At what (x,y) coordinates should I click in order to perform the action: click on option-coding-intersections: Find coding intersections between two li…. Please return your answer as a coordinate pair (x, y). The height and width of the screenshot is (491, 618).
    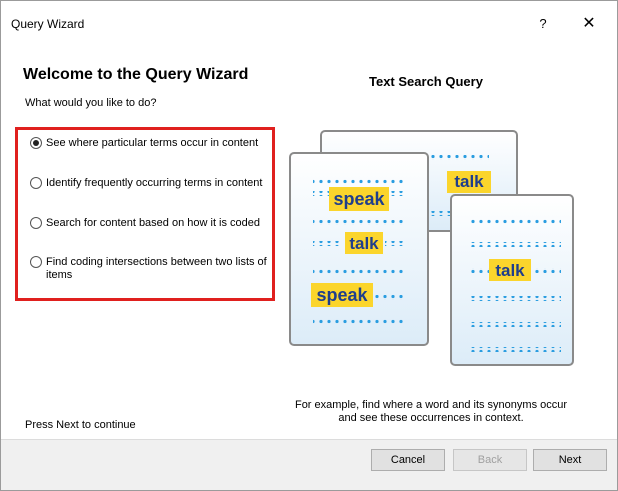
    Looking at the image, I should click on (150, 269).